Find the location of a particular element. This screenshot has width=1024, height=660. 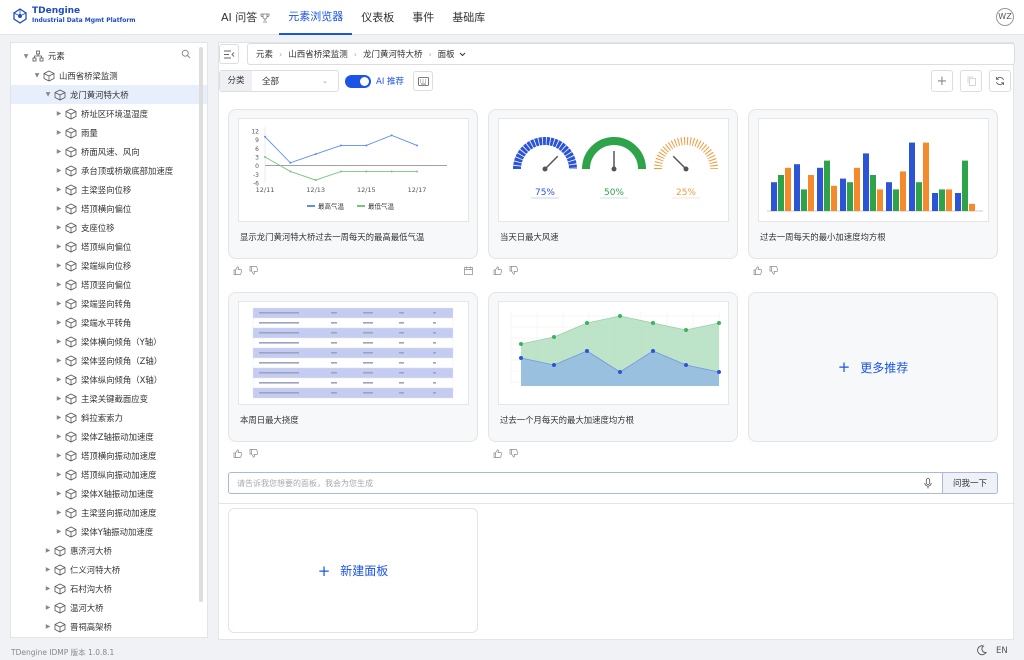

language-switch: EN is located at coordinates (1002, 651).